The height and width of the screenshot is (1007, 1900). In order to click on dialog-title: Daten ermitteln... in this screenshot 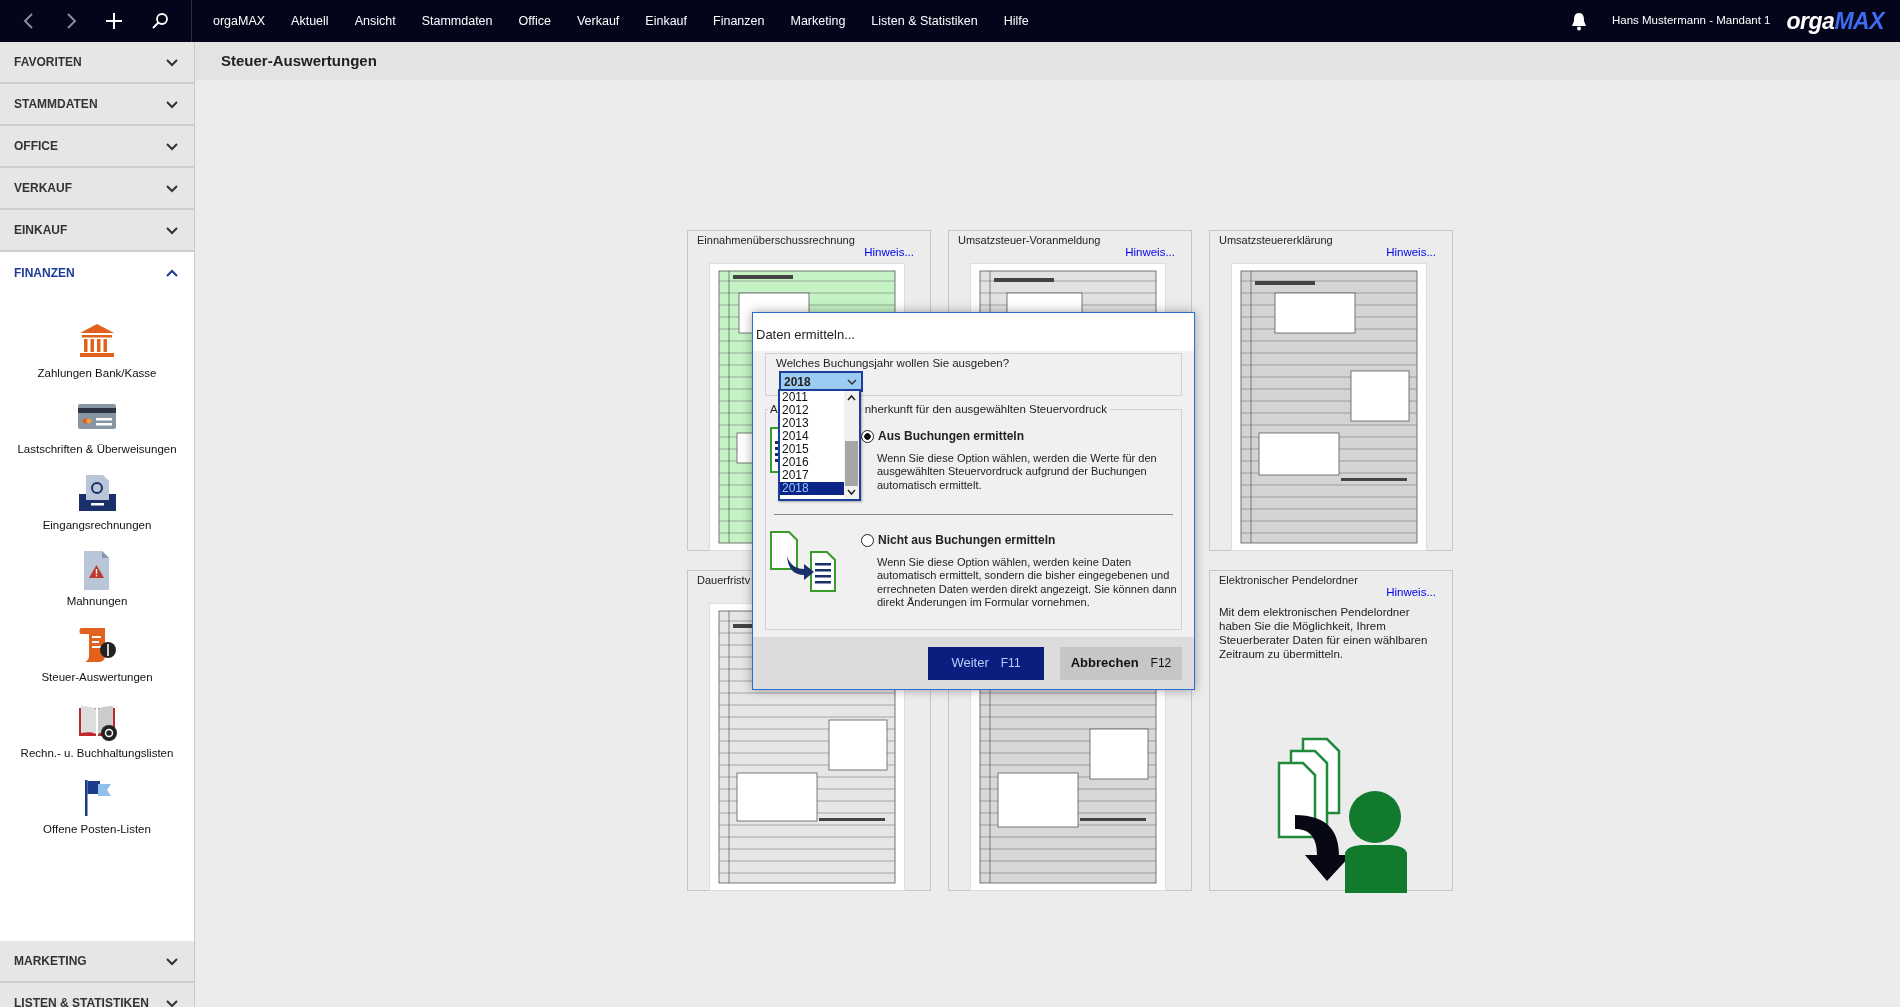, I will do `click(973, 332)`.